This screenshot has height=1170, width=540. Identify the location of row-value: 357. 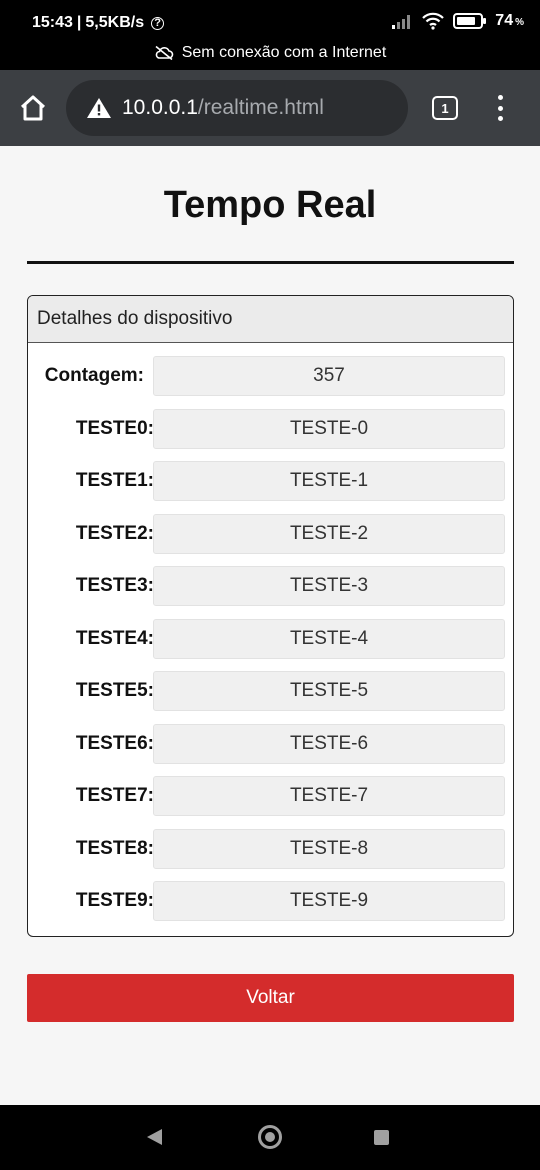
(329, 376).